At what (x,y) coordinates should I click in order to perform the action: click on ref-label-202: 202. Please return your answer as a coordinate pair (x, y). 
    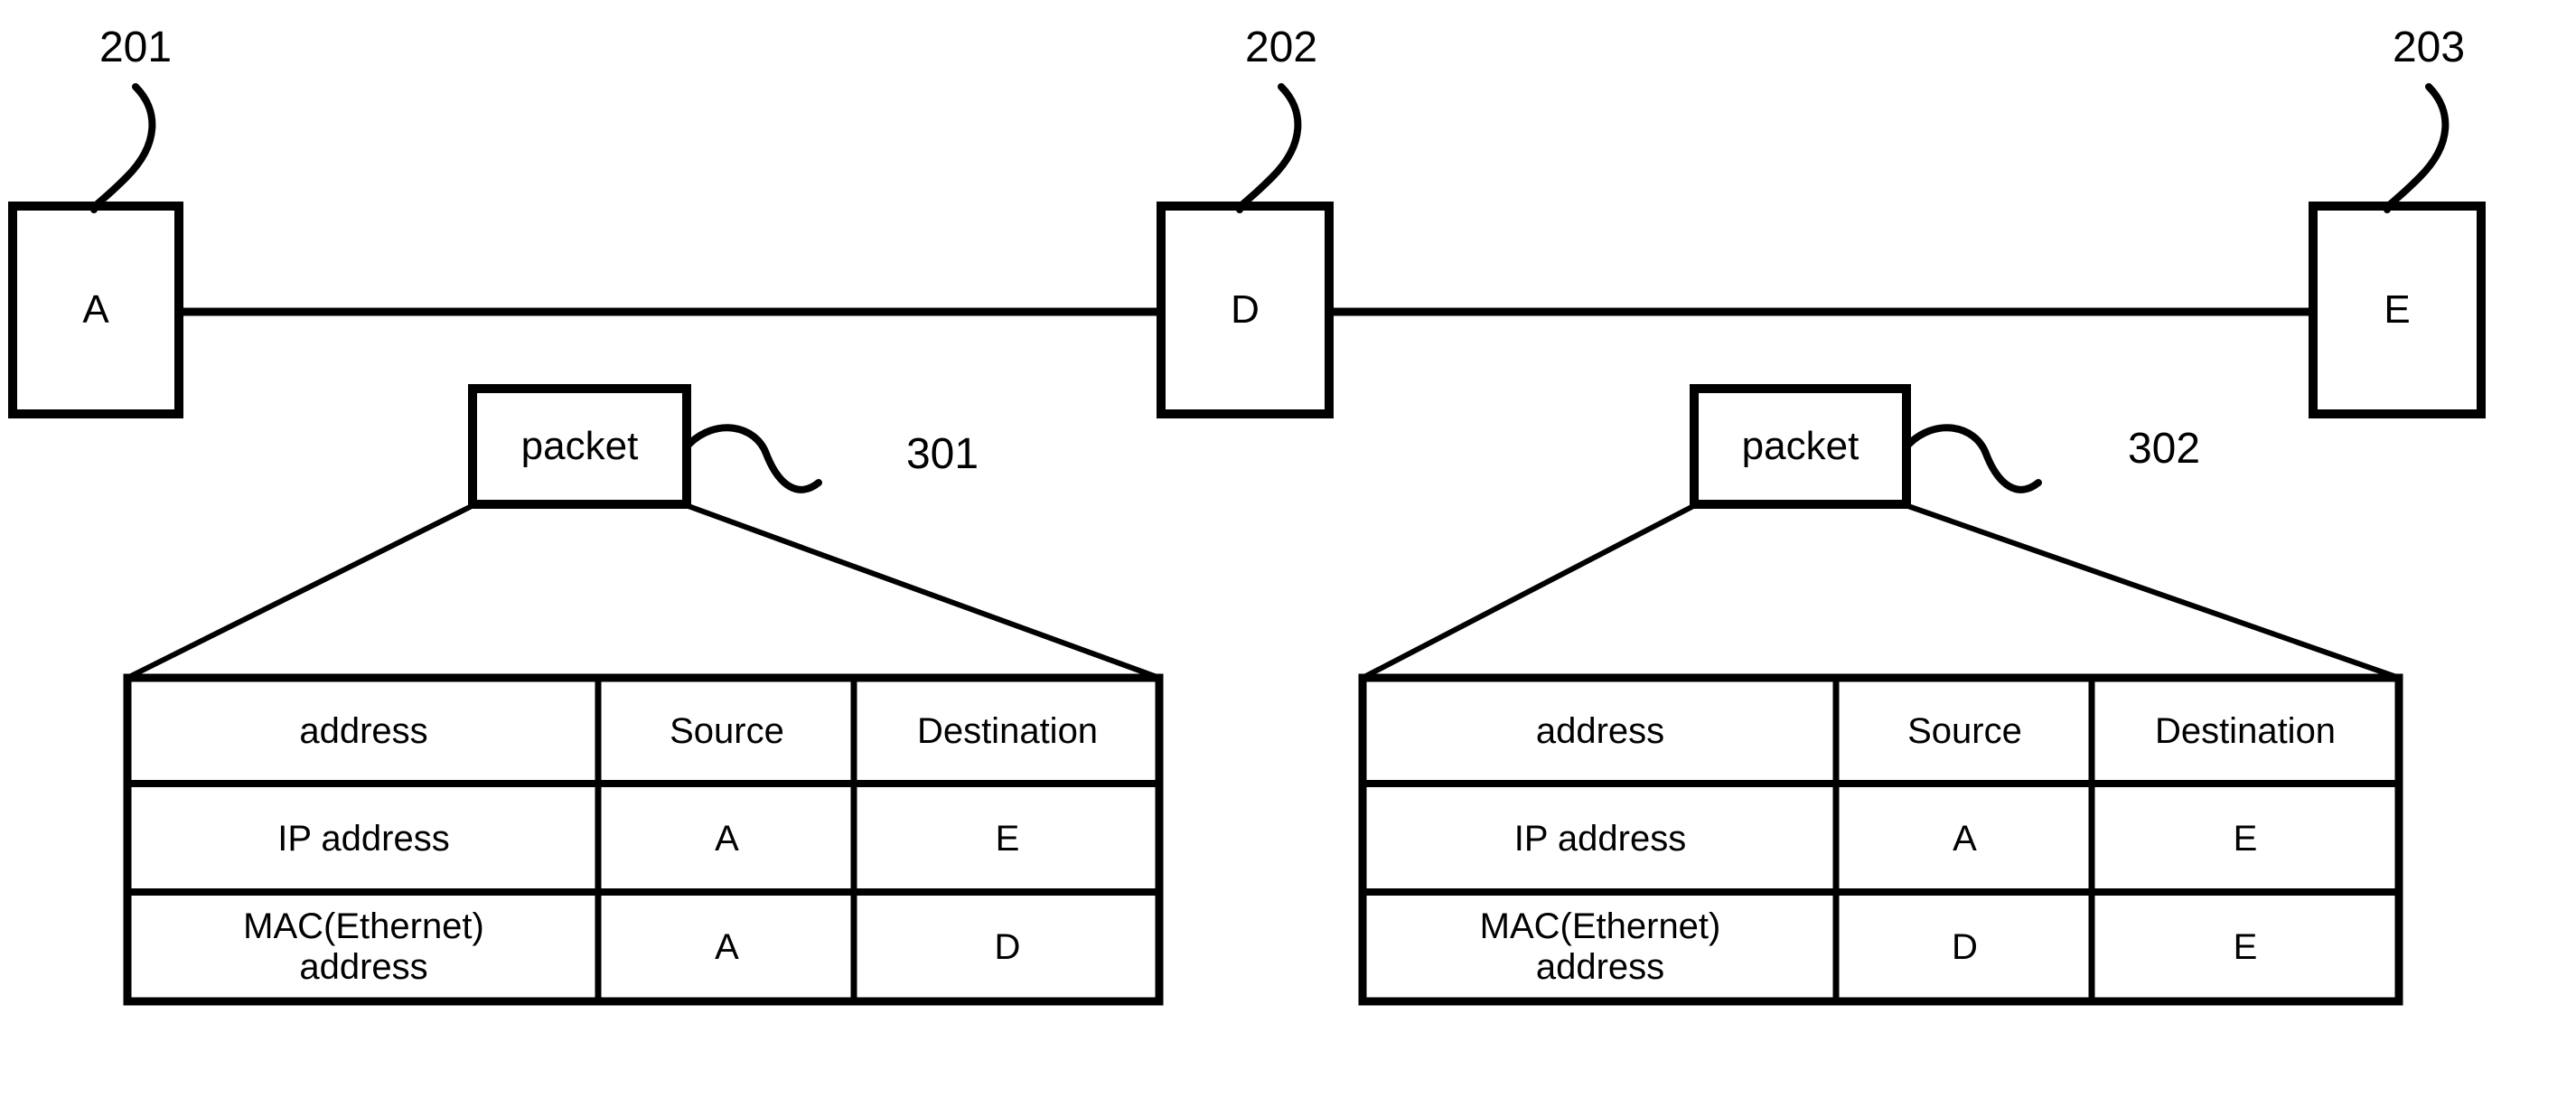
    Looking at the image, I should click on (1281, 48).